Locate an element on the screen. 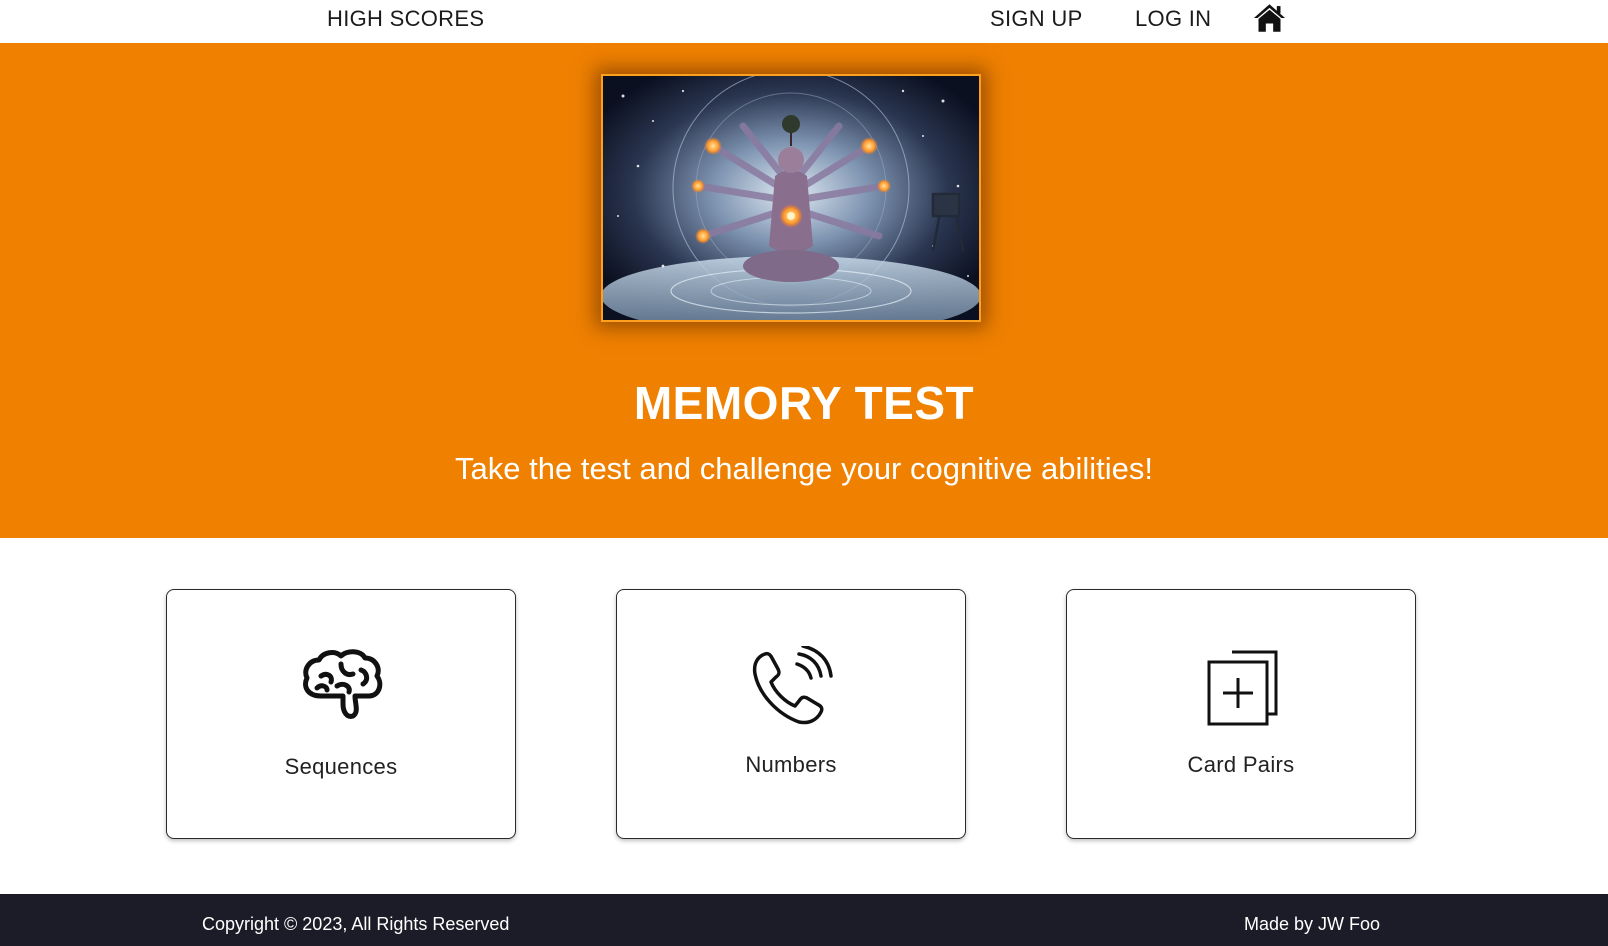 The width and height of the screenshot is (1608, 946). cosmic-meditation-image is located at coordinates (791, 198).